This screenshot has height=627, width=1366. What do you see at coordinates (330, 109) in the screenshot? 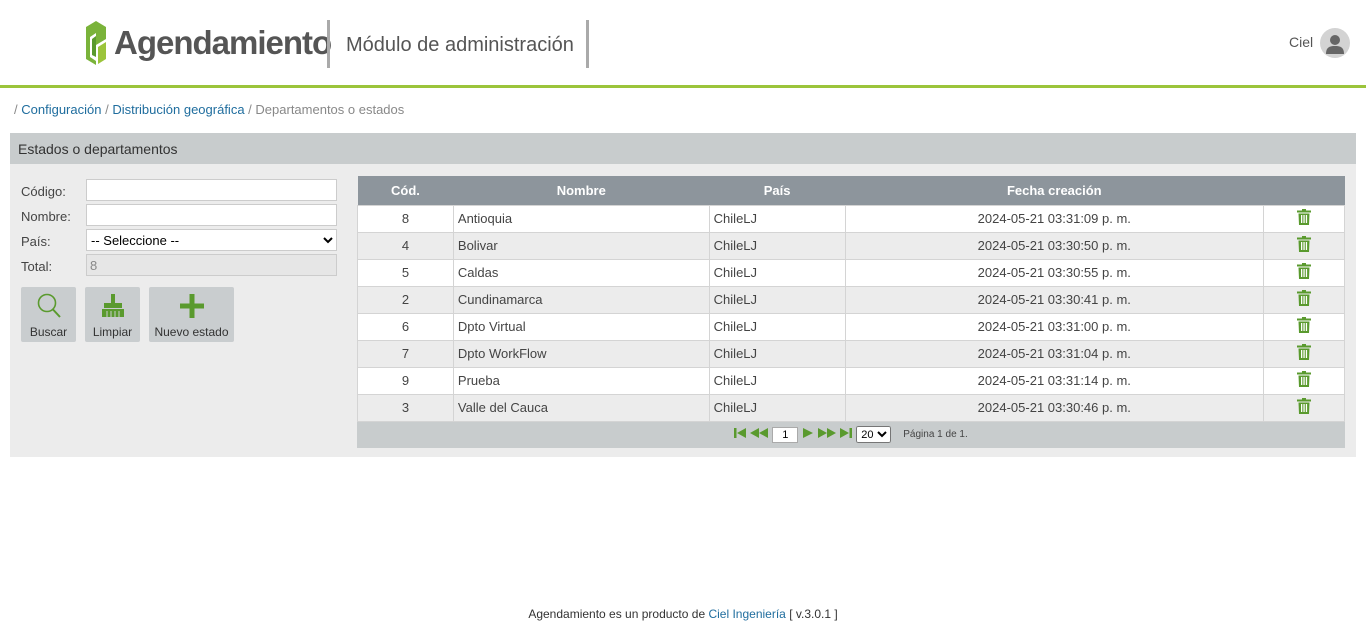
I see `breadcrumb-current: Departamentos o estados` at bounding box center [330, 109].